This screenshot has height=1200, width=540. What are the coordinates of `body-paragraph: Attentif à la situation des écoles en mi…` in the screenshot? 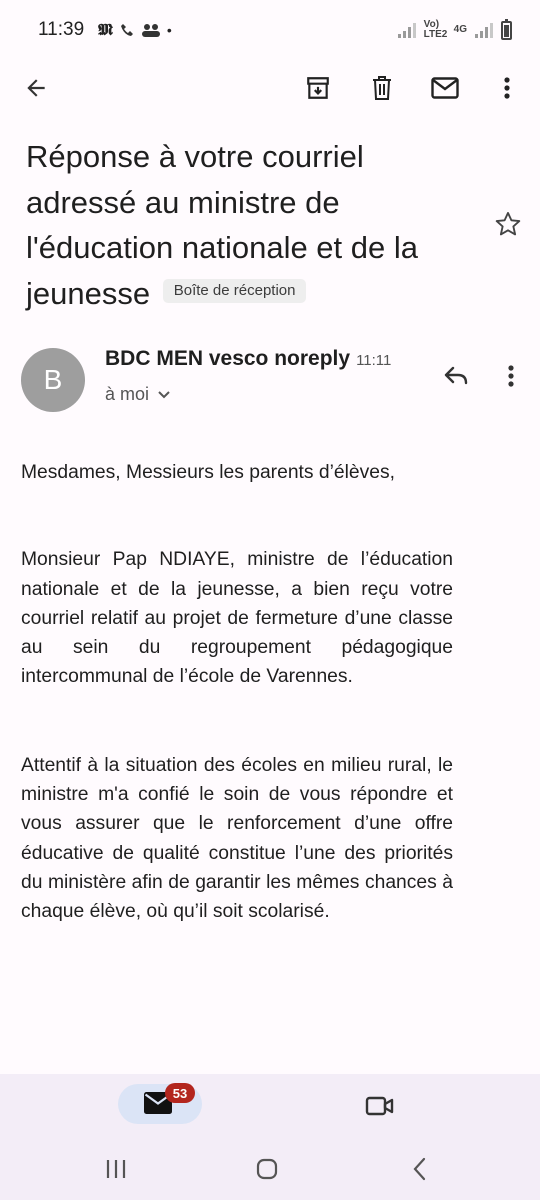 It's located at (237, 838).